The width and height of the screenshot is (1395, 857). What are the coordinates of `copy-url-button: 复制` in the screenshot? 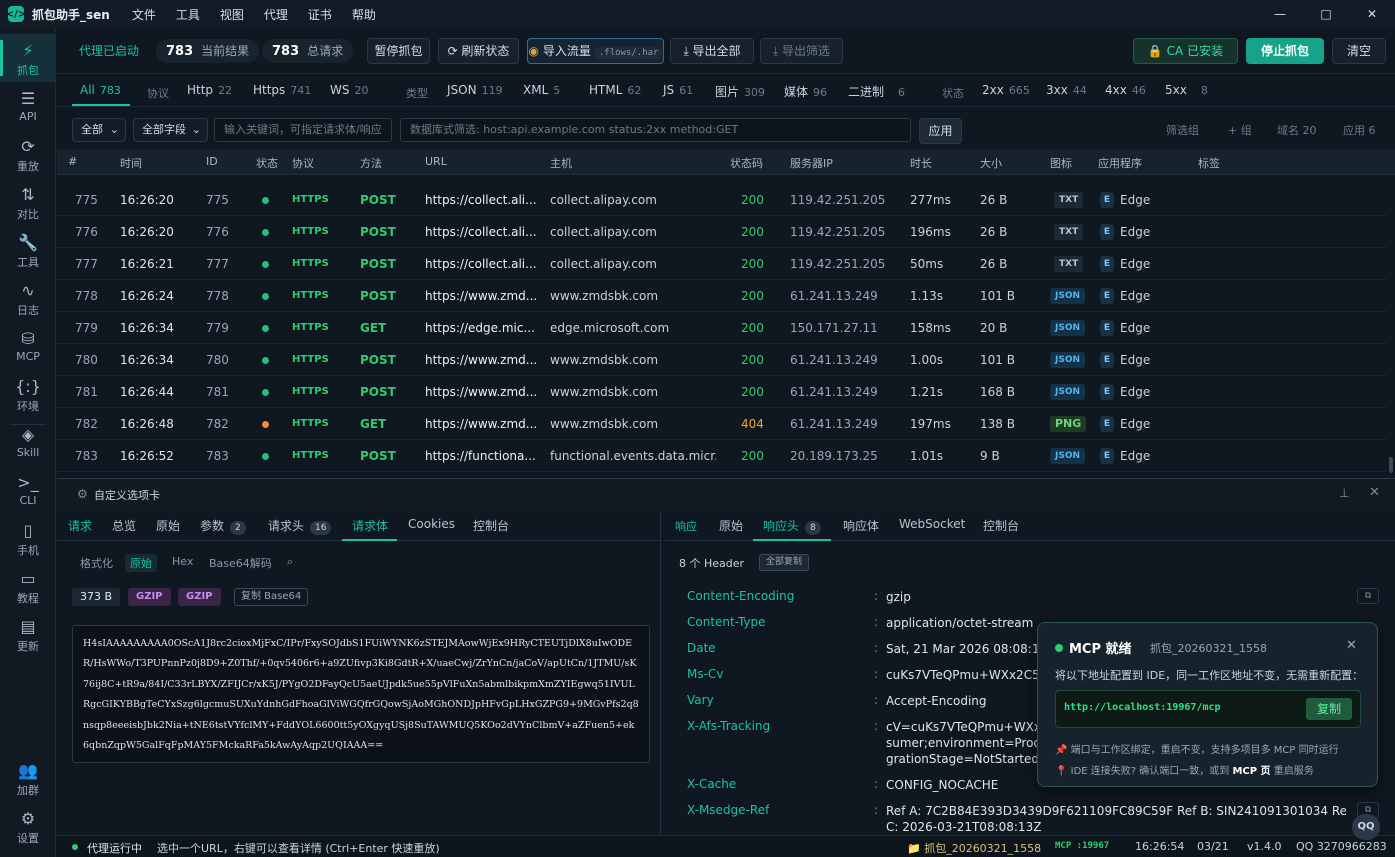 It's located at (1329, 709).